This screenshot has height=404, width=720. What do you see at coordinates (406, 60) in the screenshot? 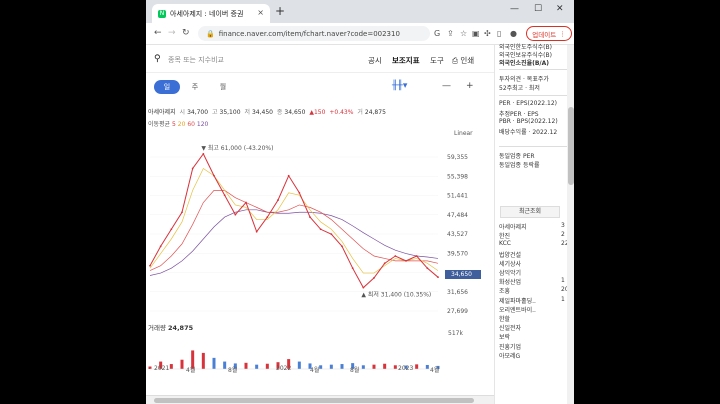
I see `menu-indicators: 보조지표` at bounding box center [406, 60].